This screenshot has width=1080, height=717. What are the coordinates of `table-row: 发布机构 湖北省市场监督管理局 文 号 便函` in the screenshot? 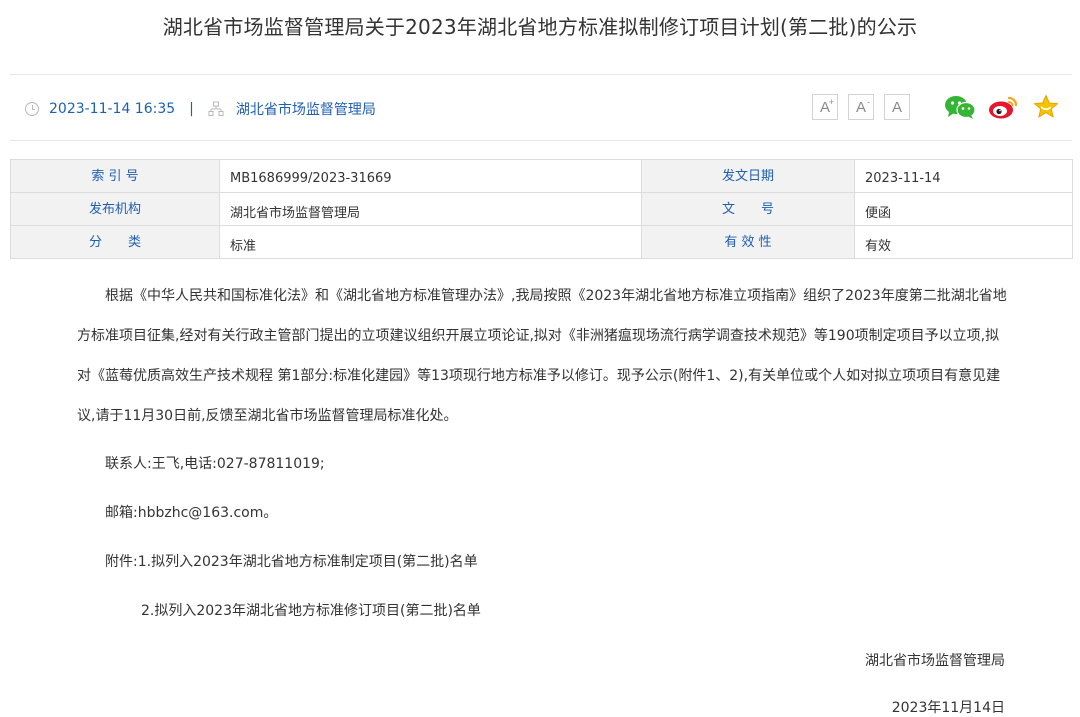 It's located at (541, 209).